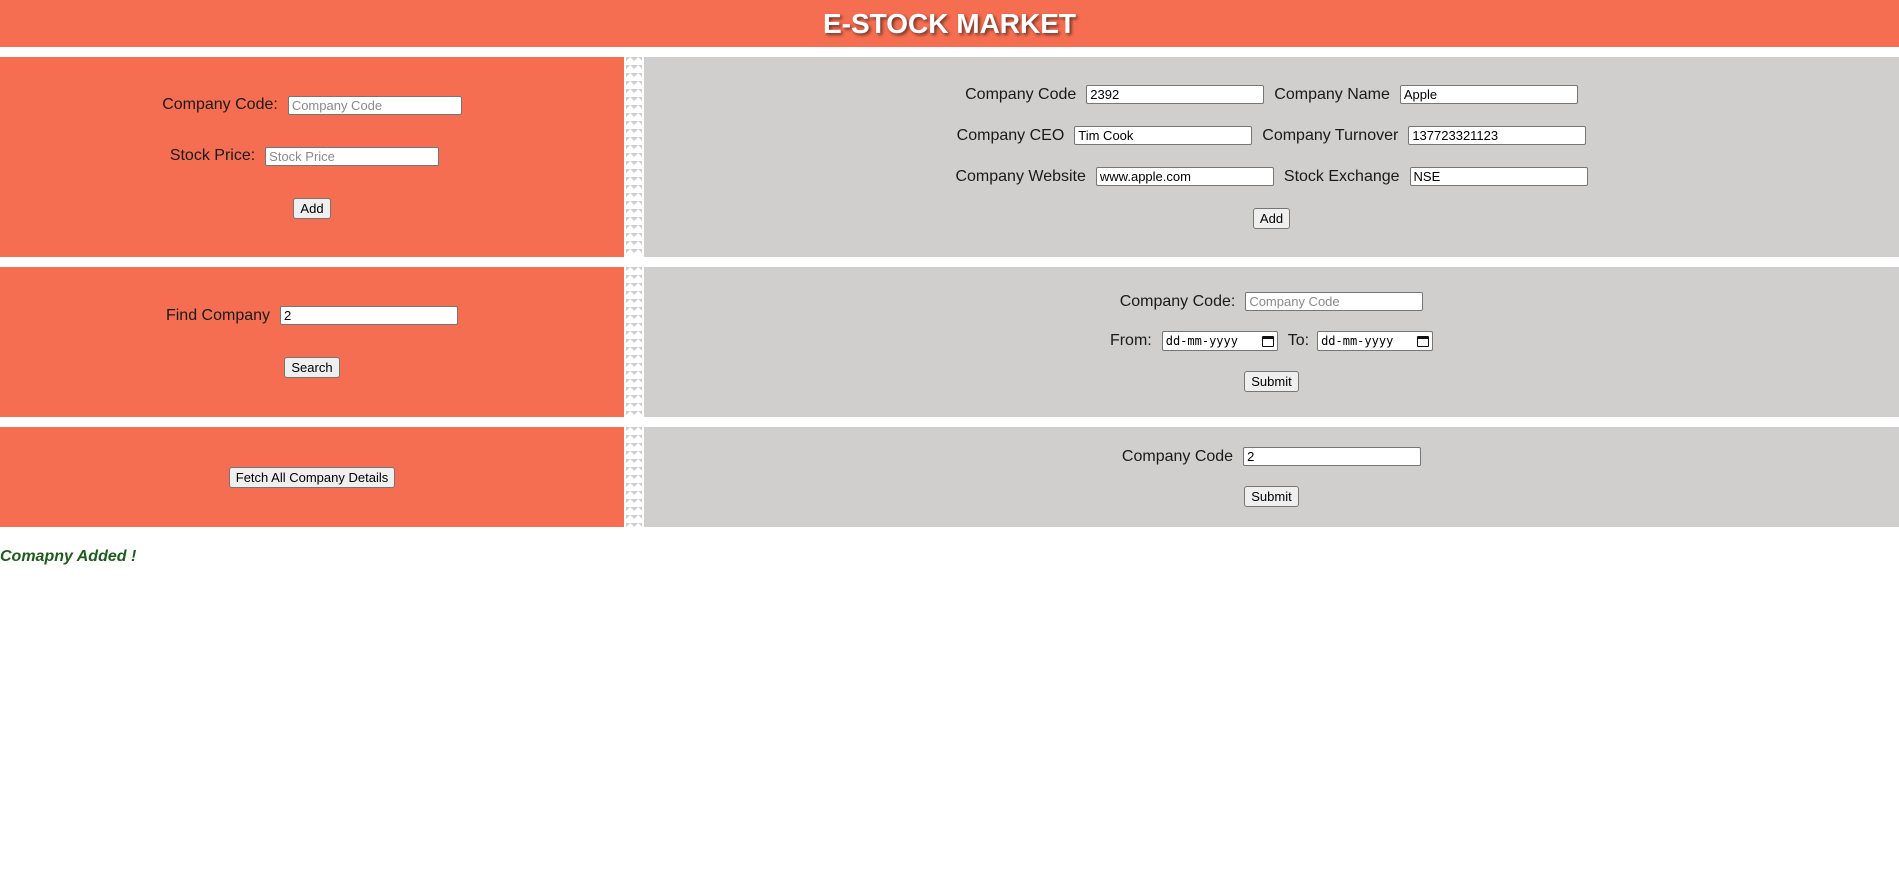 Image resolution: width=1899 pixels, height=878 pixels. Describe the element at coordinates (68, 556) in the screenshot. I see `status-message: Comapny Added !` at that location.